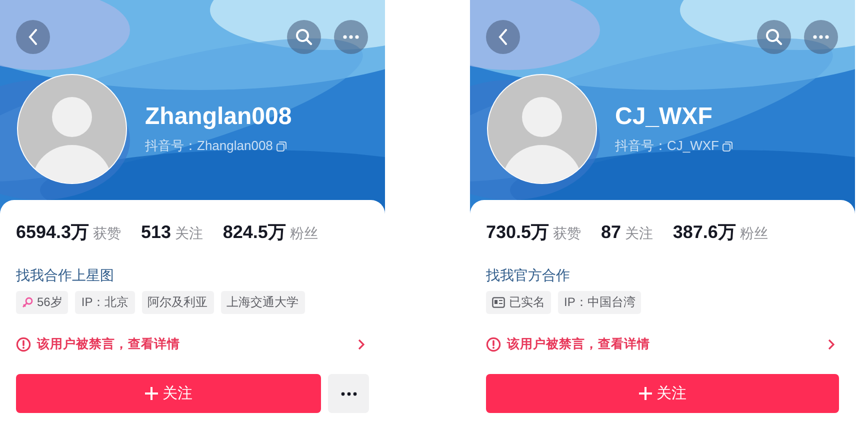 The height and width of the screenshot is (424, 857). I want to click on profile-tag: IP：北京, so click(105, 302).